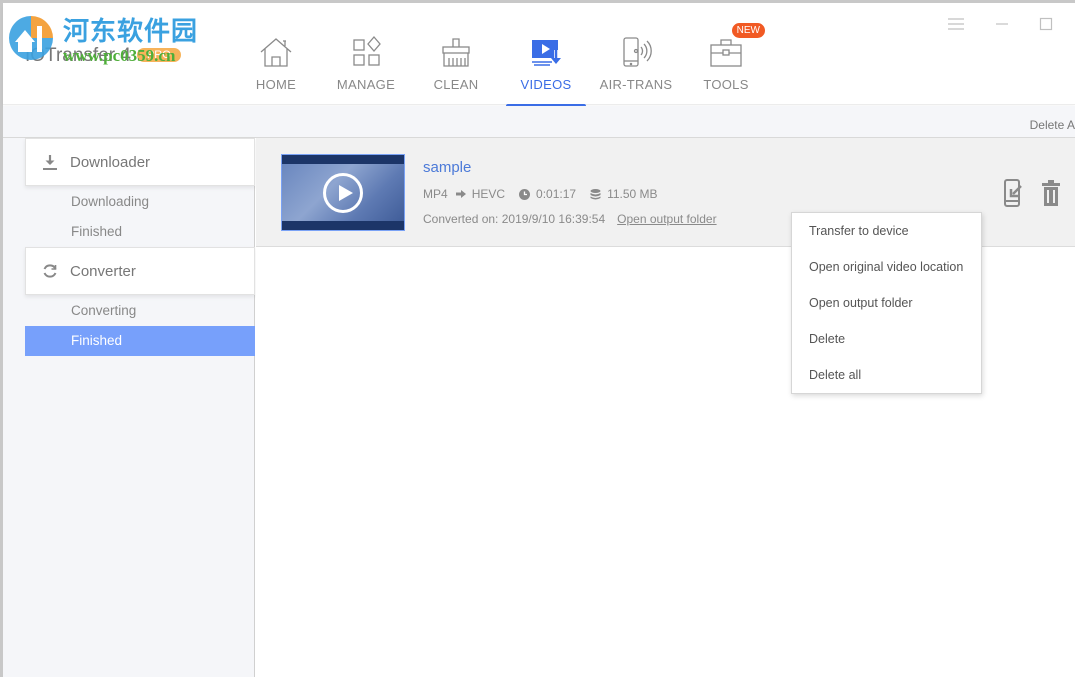  I want to click on video-duration: 0:01:17, so click(556, 194).